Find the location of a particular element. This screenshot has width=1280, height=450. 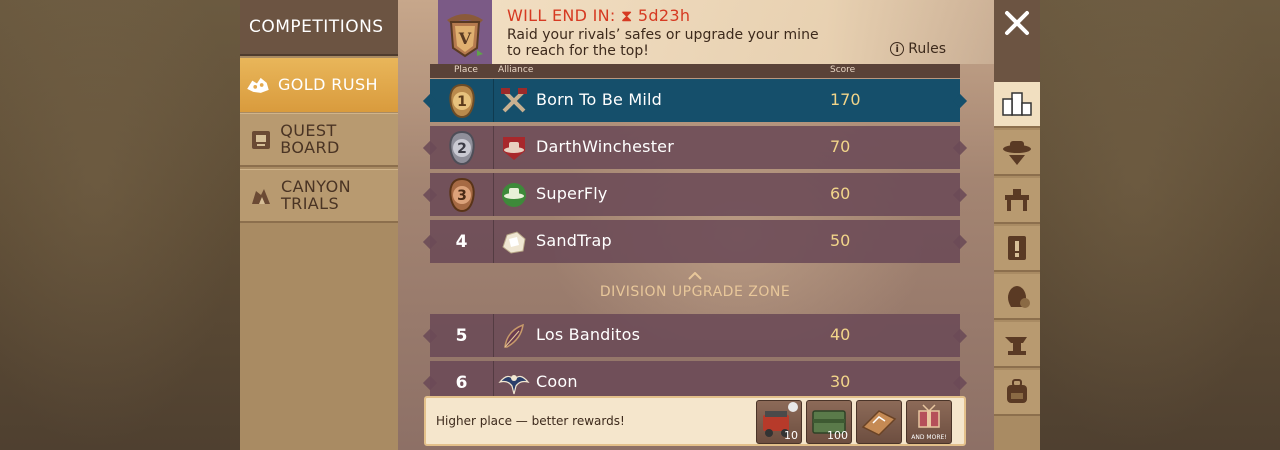

crossed-axes-icon is located at coordinates (514, 101).